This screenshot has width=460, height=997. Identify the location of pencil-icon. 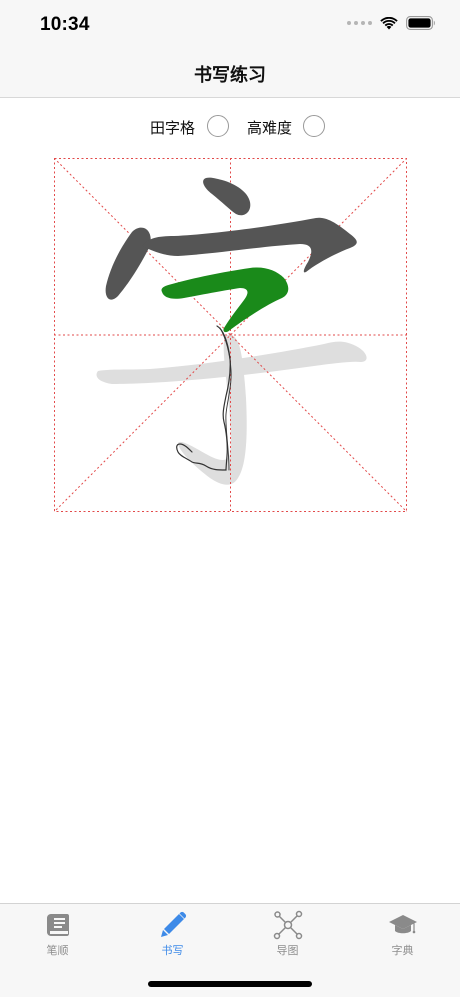
(174, 924).